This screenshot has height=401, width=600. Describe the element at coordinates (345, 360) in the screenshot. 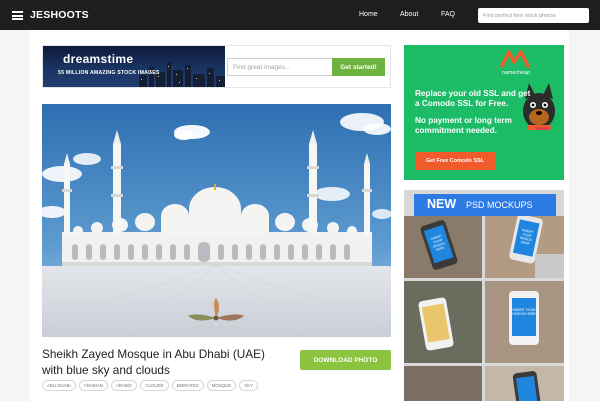

I see `download-photo-button: DOWNLOAD PHOTO` at that location.